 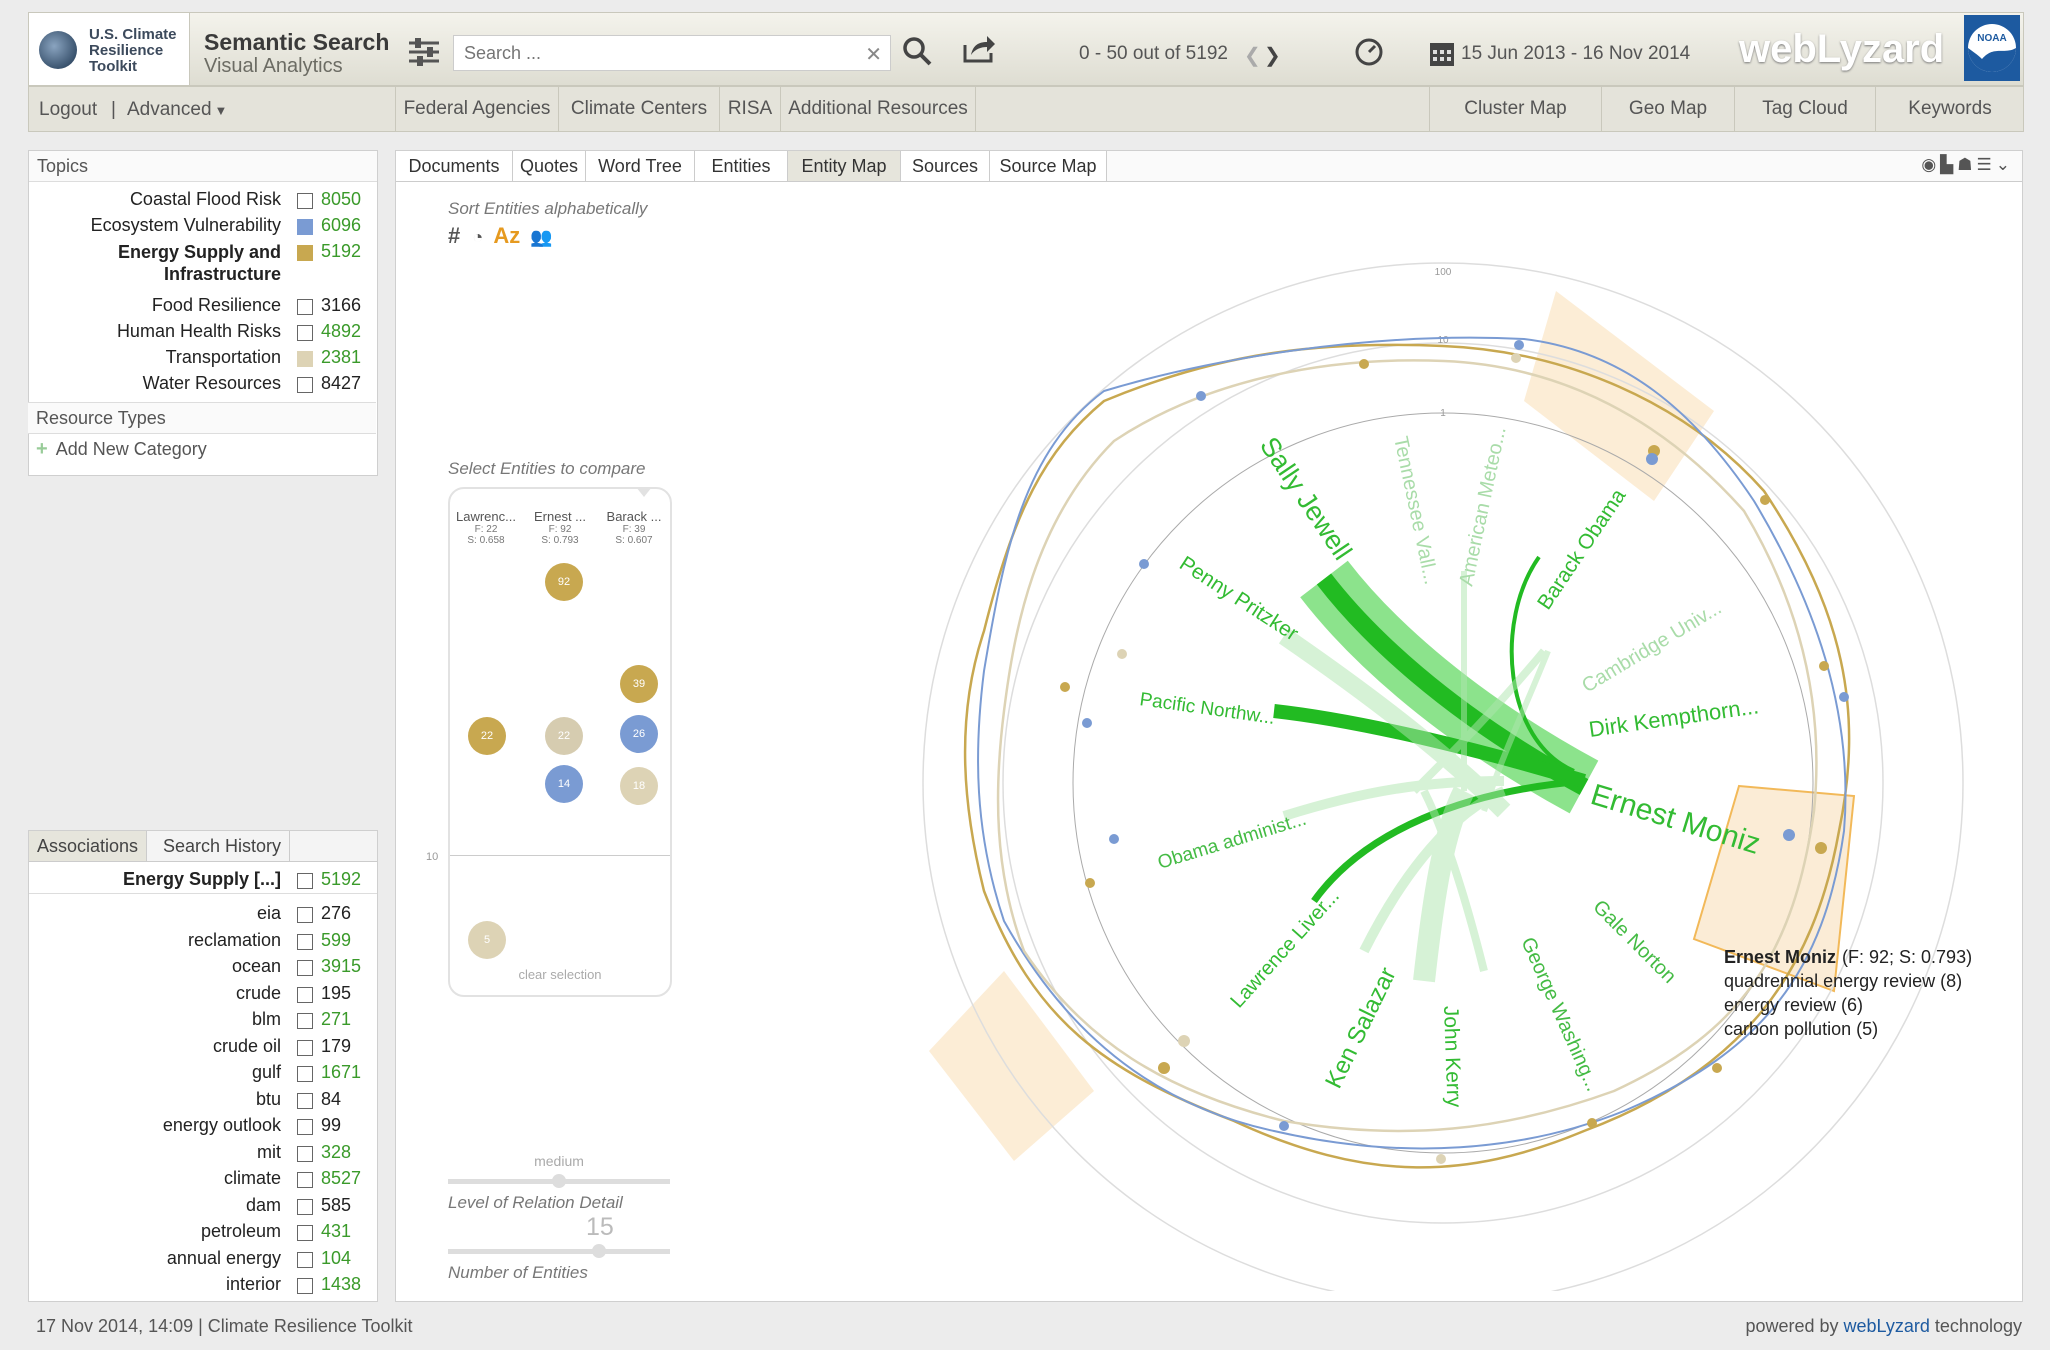 I want to click on chevron-down-icon: ⌄, so click(x=2005, y=164).